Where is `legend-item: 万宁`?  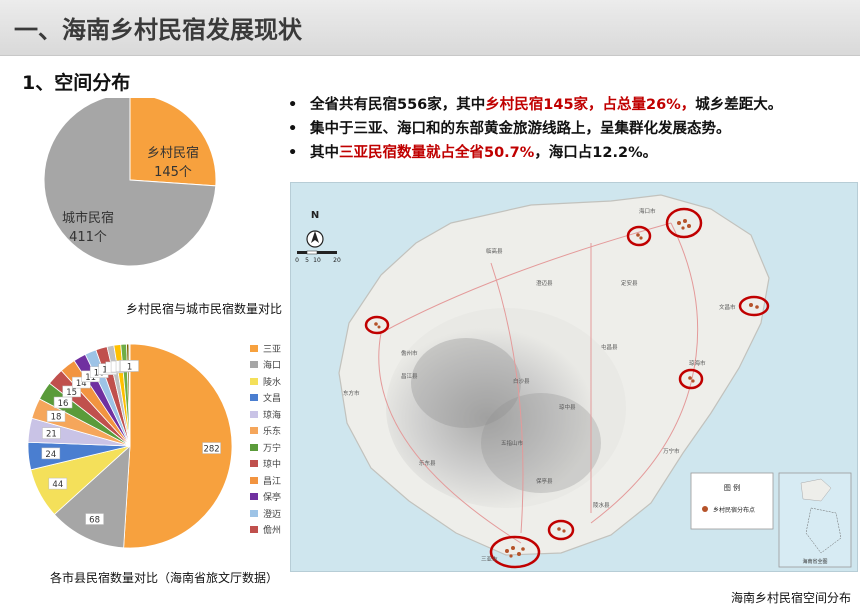 legend-item: 万宁 is located at coordinates (265, 447).